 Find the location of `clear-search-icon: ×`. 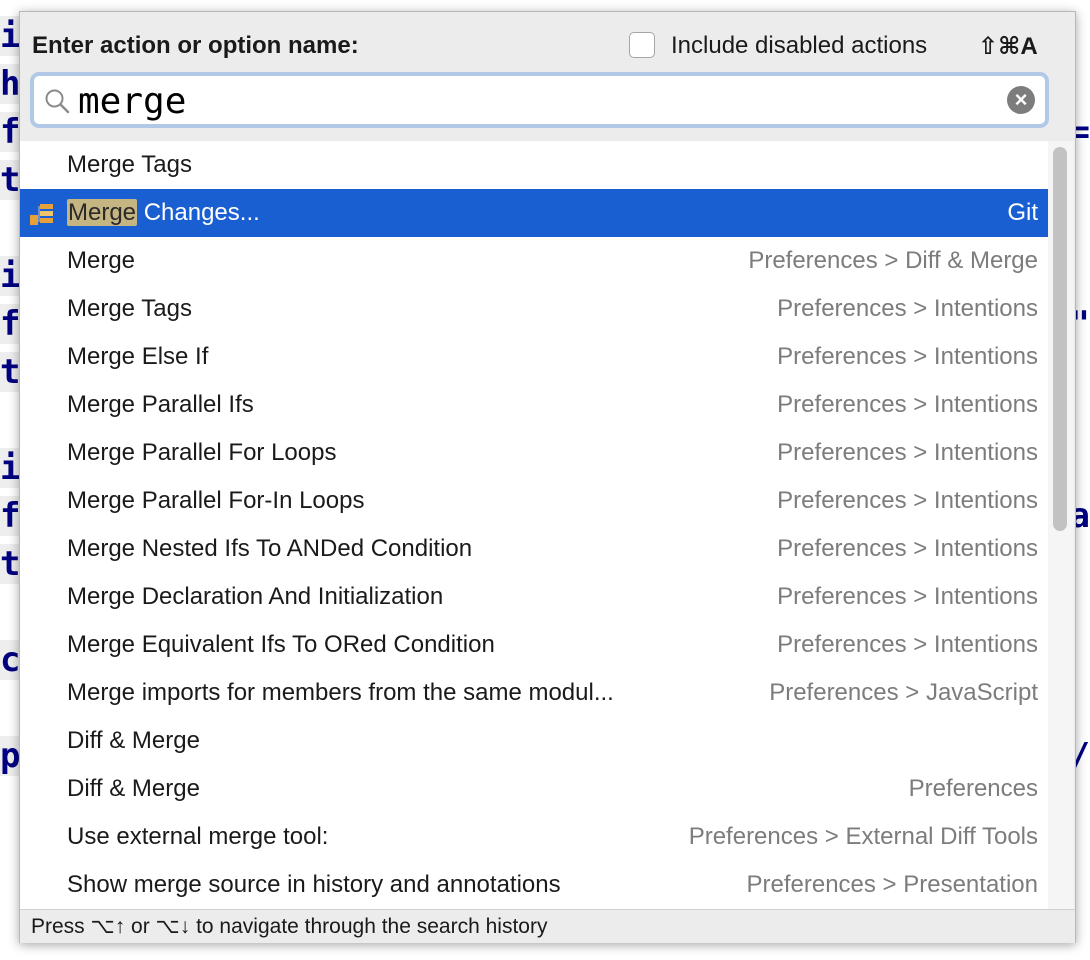

clear-search-icon: × is located at coordinates (1021, 100).